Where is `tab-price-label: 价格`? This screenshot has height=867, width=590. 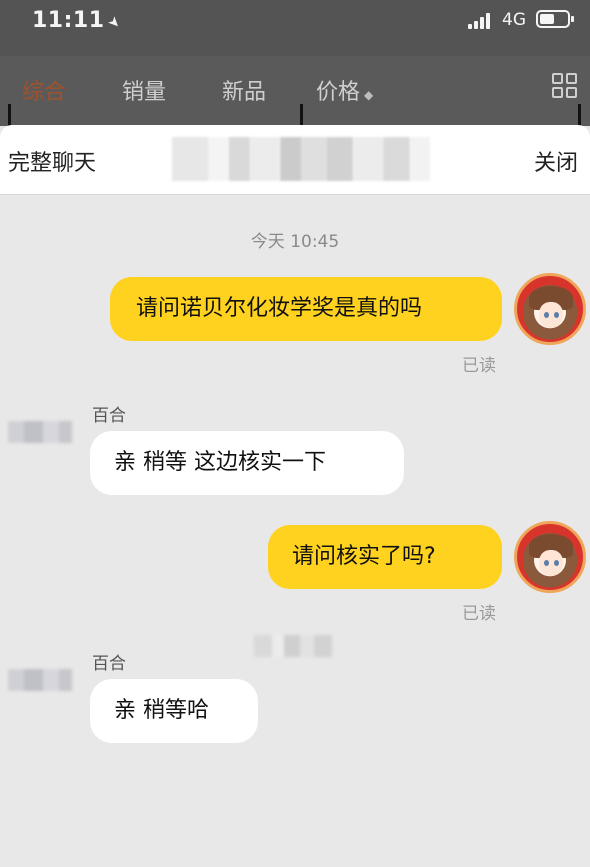 tab-price-label: 价格 is located at coordinates (338, 92).